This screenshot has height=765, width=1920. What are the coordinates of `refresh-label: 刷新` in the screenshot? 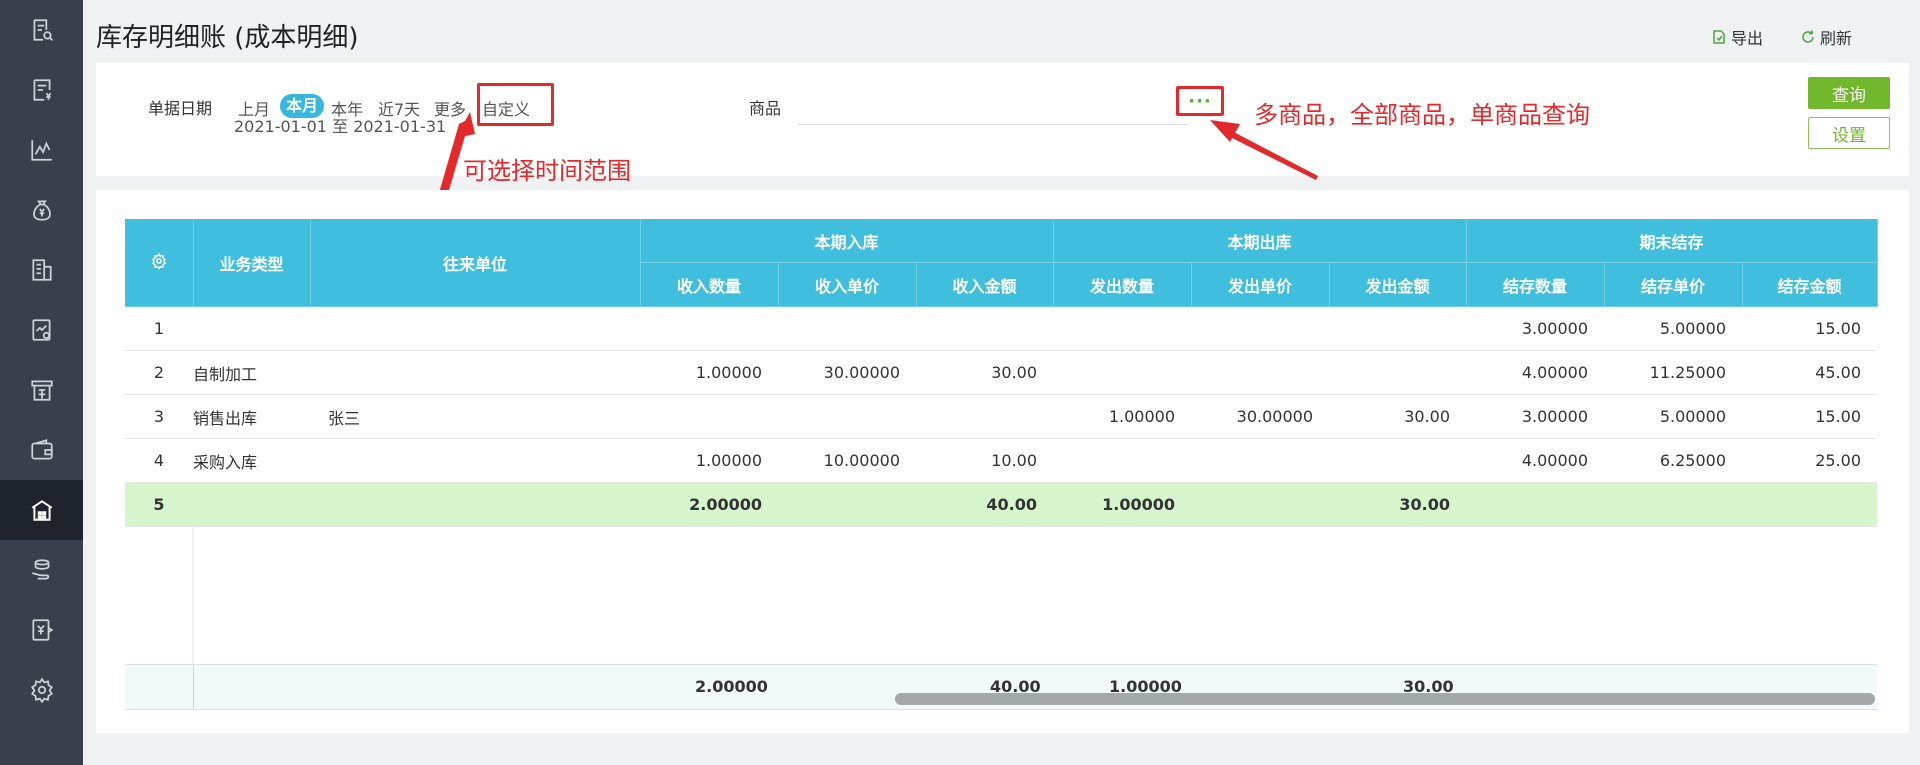 It's located at (1836, 38).